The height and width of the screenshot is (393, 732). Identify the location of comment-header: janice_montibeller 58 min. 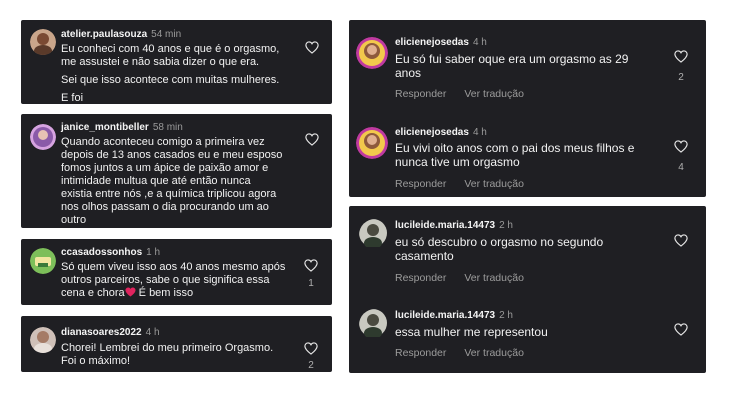
(122, 127).